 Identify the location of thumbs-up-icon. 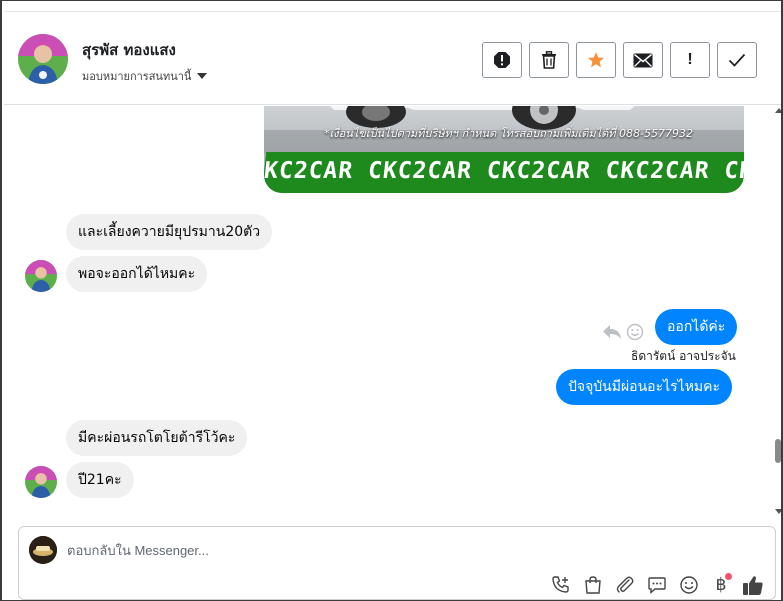
(753, 585).